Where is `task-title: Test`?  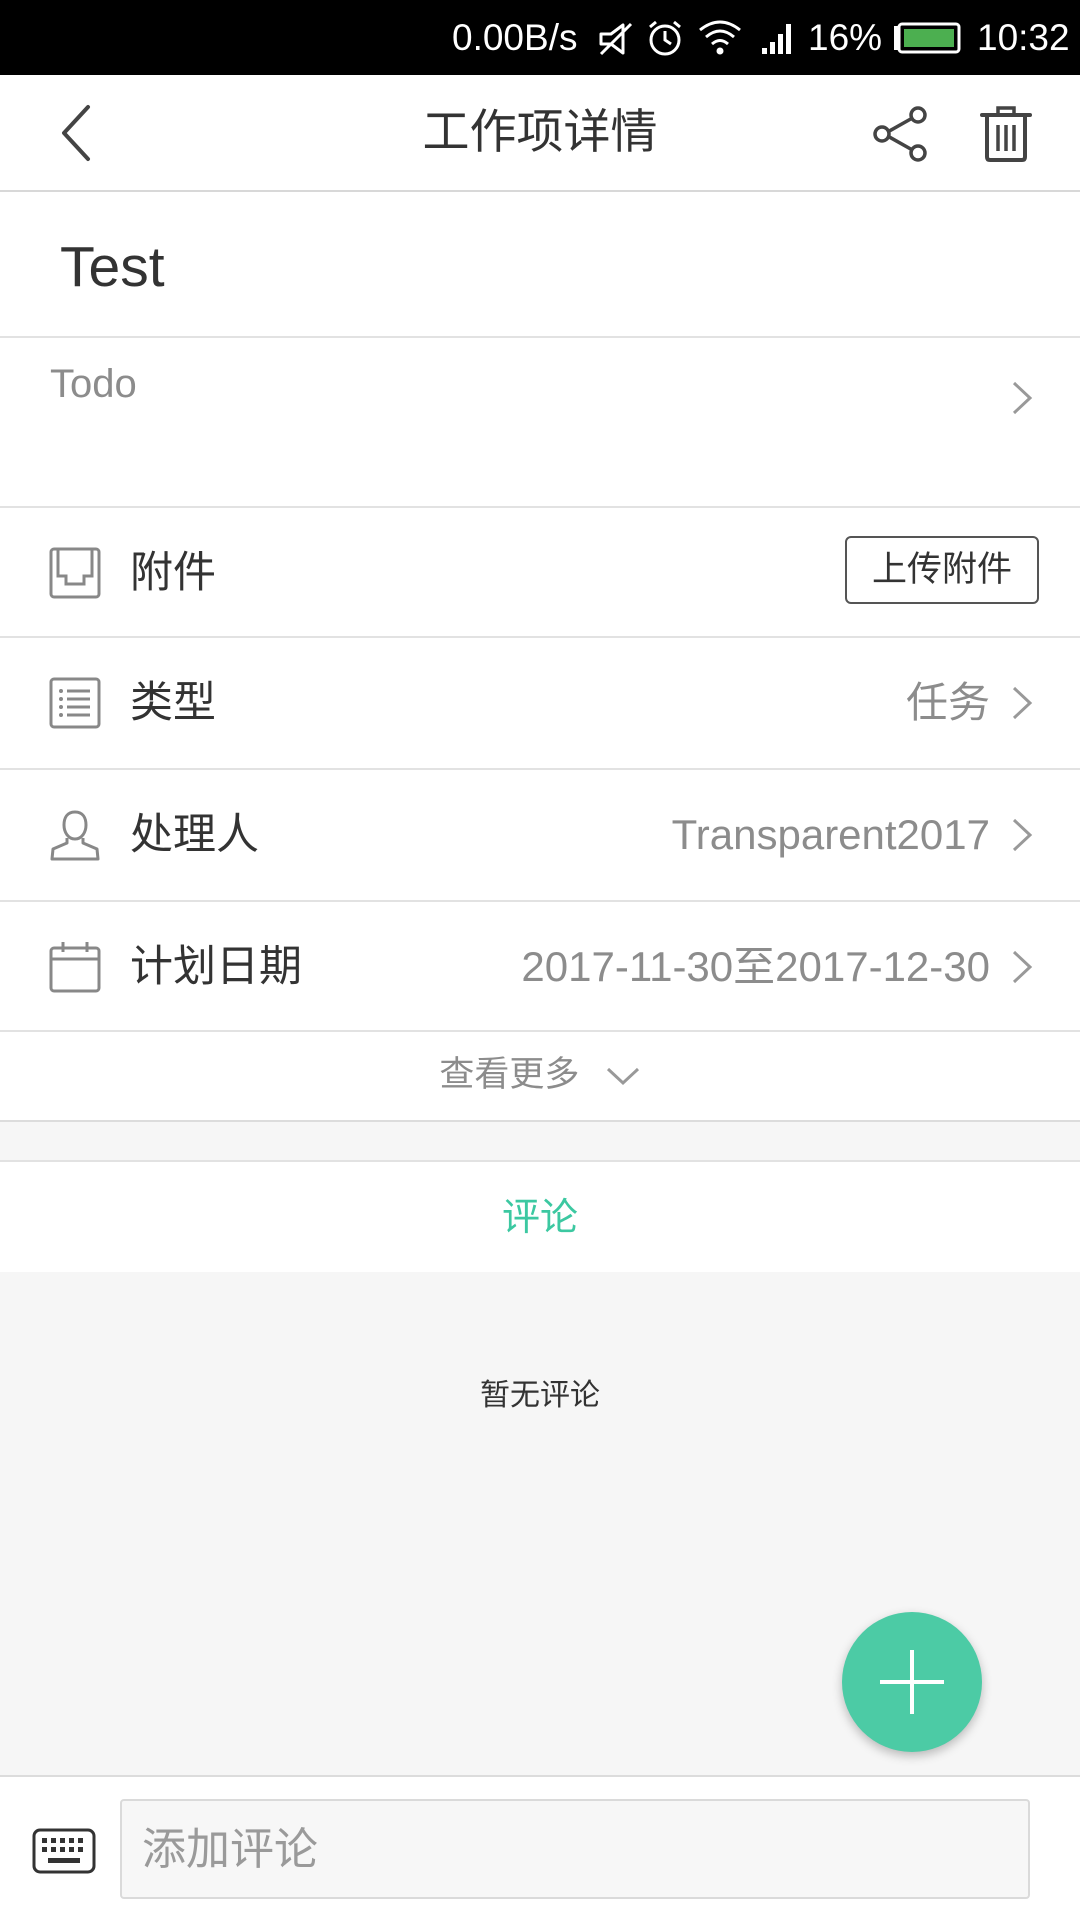
task-title: Test is located at coordinates (112, 267).